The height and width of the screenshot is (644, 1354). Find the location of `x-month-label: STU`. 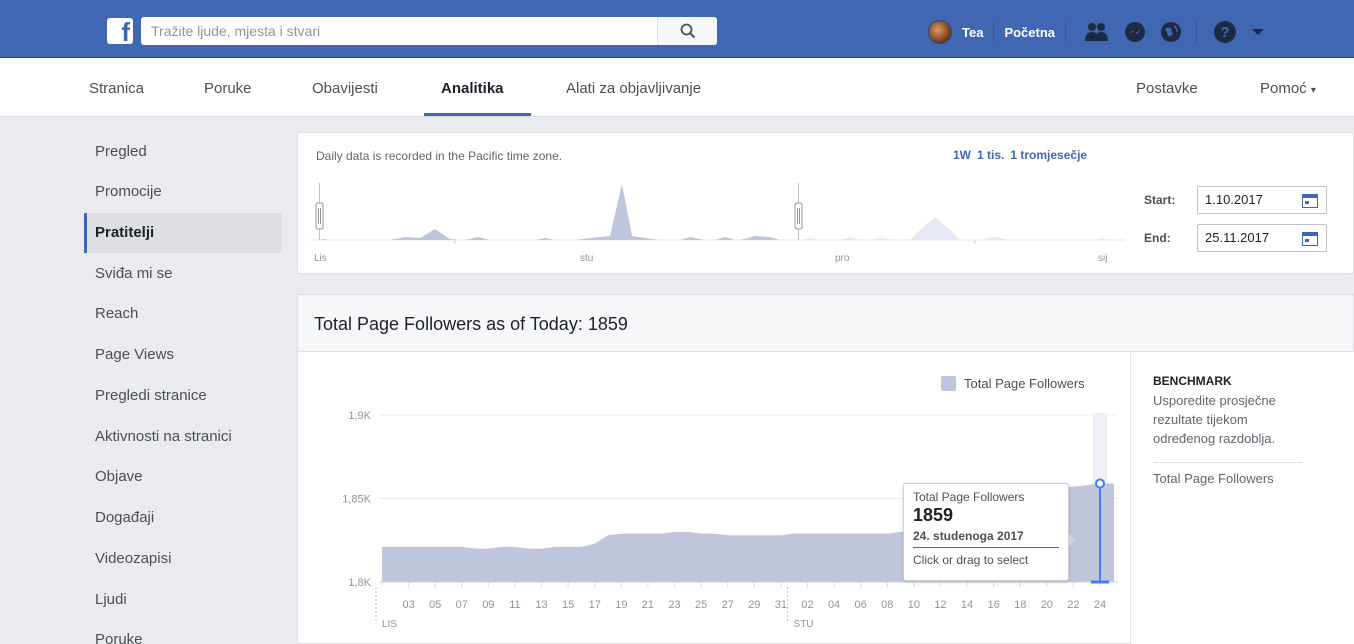

x-month-label: STU is located at coordinates (804, 624).